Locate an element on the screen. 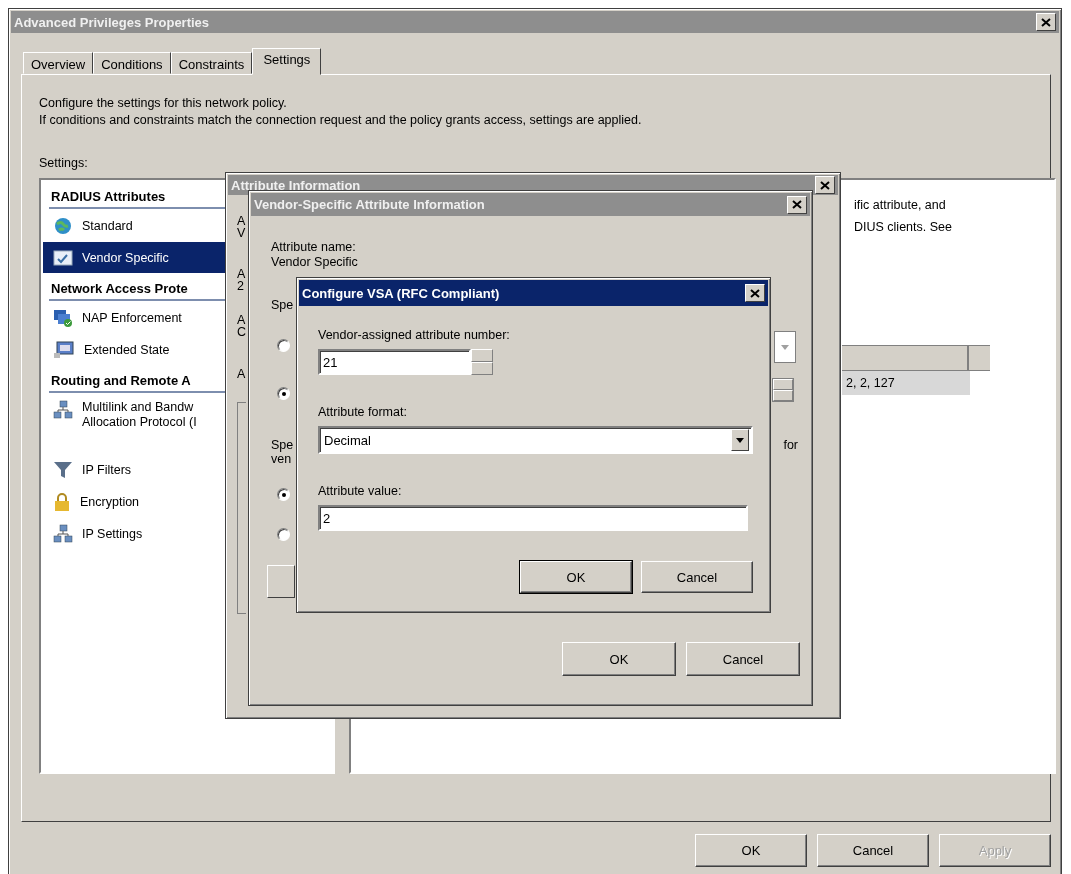 Image resolution: width=1071 pixels, height=874 pixels. settings-item: IP Filters is located at coordinates (135, 469).